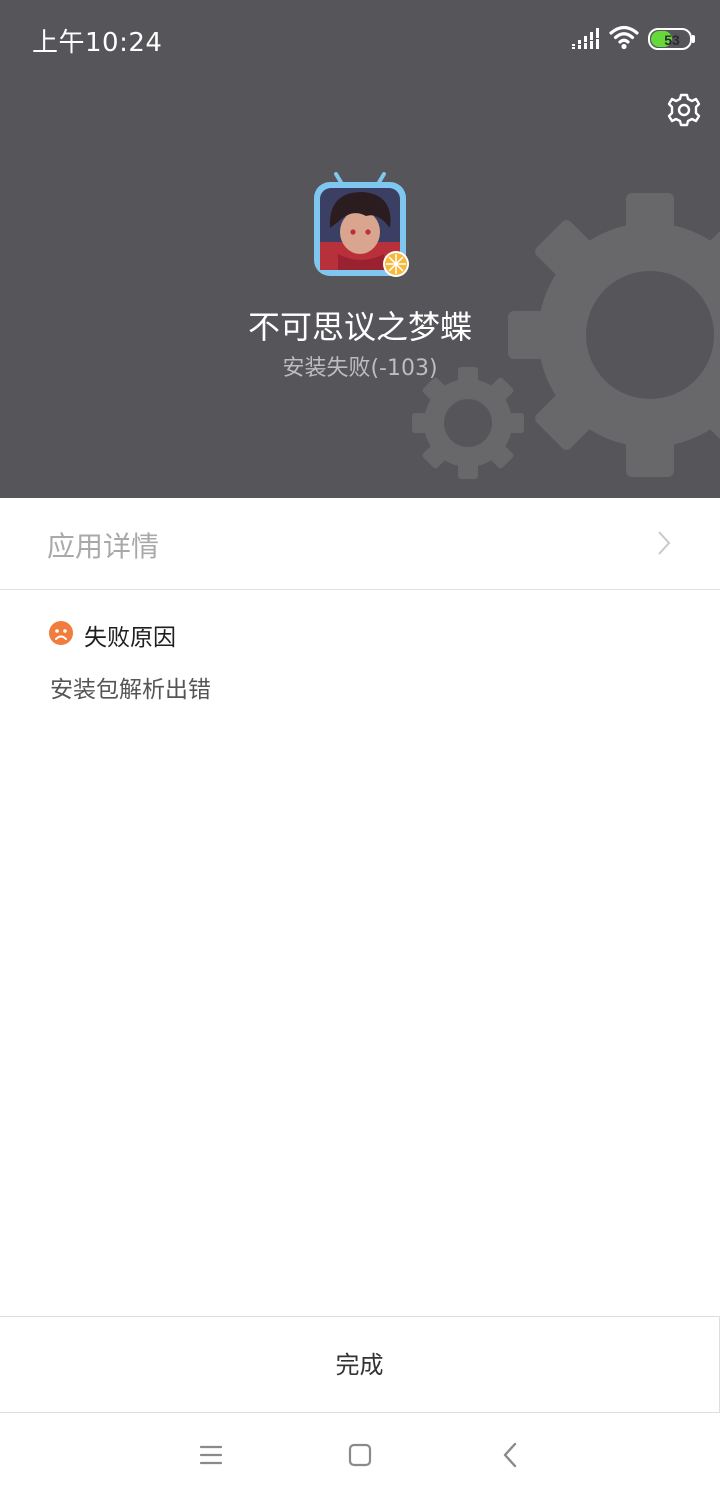 This screenshot has width=720, height=1499. I want to click on battery-level: 53, so click(672, 40).